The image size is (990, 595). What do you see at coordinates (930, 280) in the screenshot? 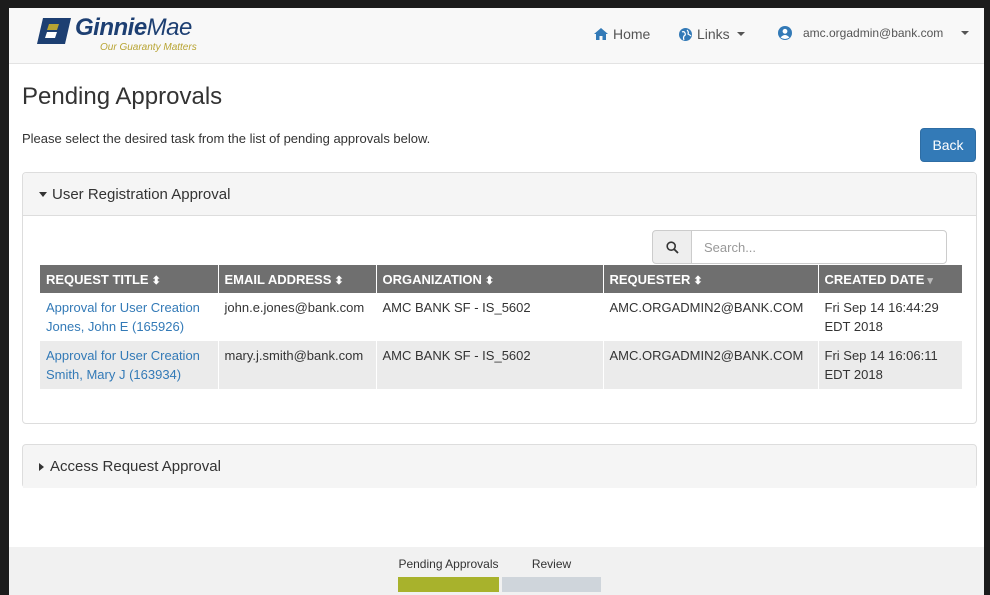
I see `sort-desc-icon: ▾` at bounding box center [930, 280].